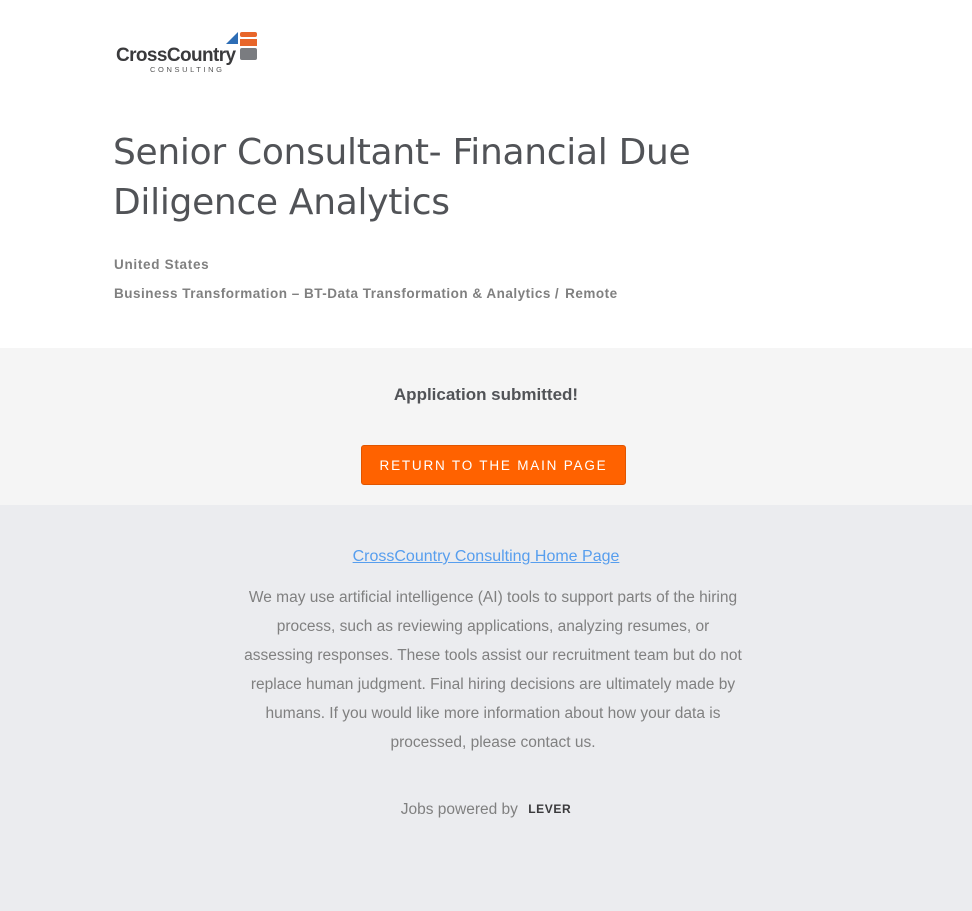 The image size is (972, 911). What do you see at coordinates (241, 46) in the screenshot?
I see `logo-mark-icon` at bounding box center [241, 46].